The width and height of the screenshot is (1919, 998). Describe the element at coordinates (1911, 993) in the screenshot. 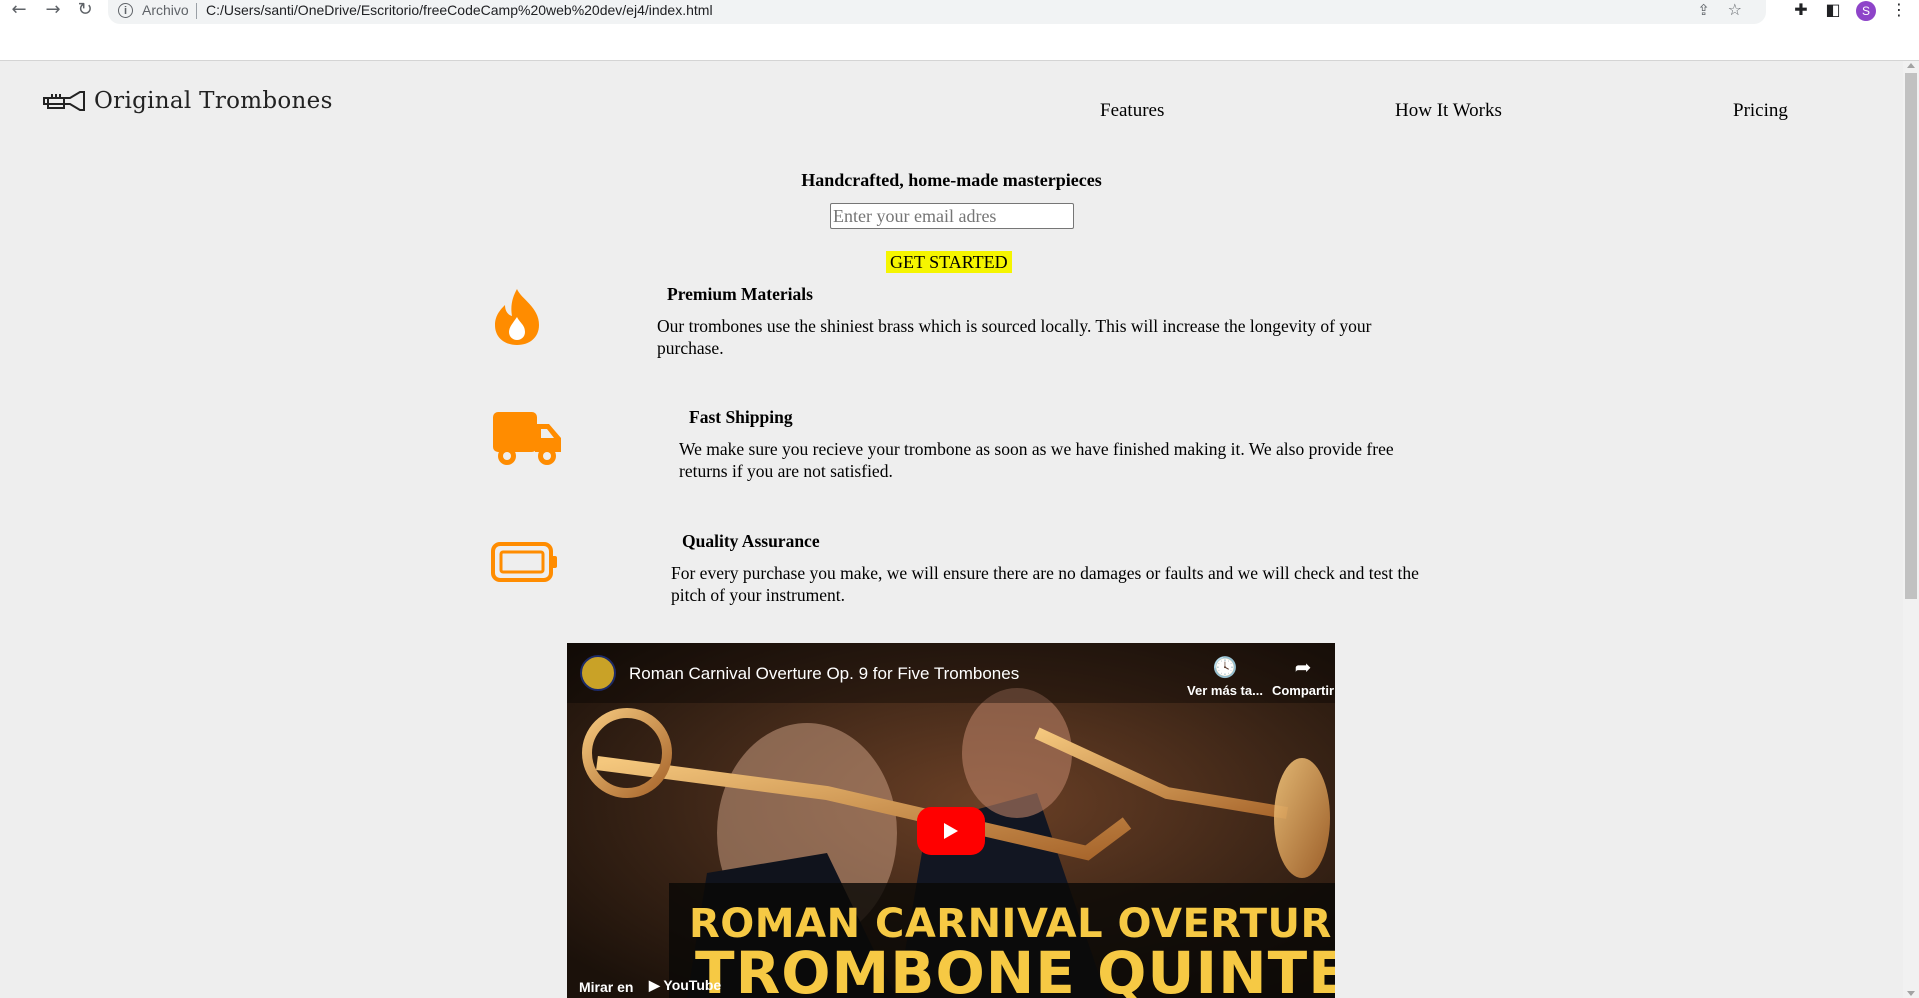

I see `scroll-down-arrow-icon` at that location.